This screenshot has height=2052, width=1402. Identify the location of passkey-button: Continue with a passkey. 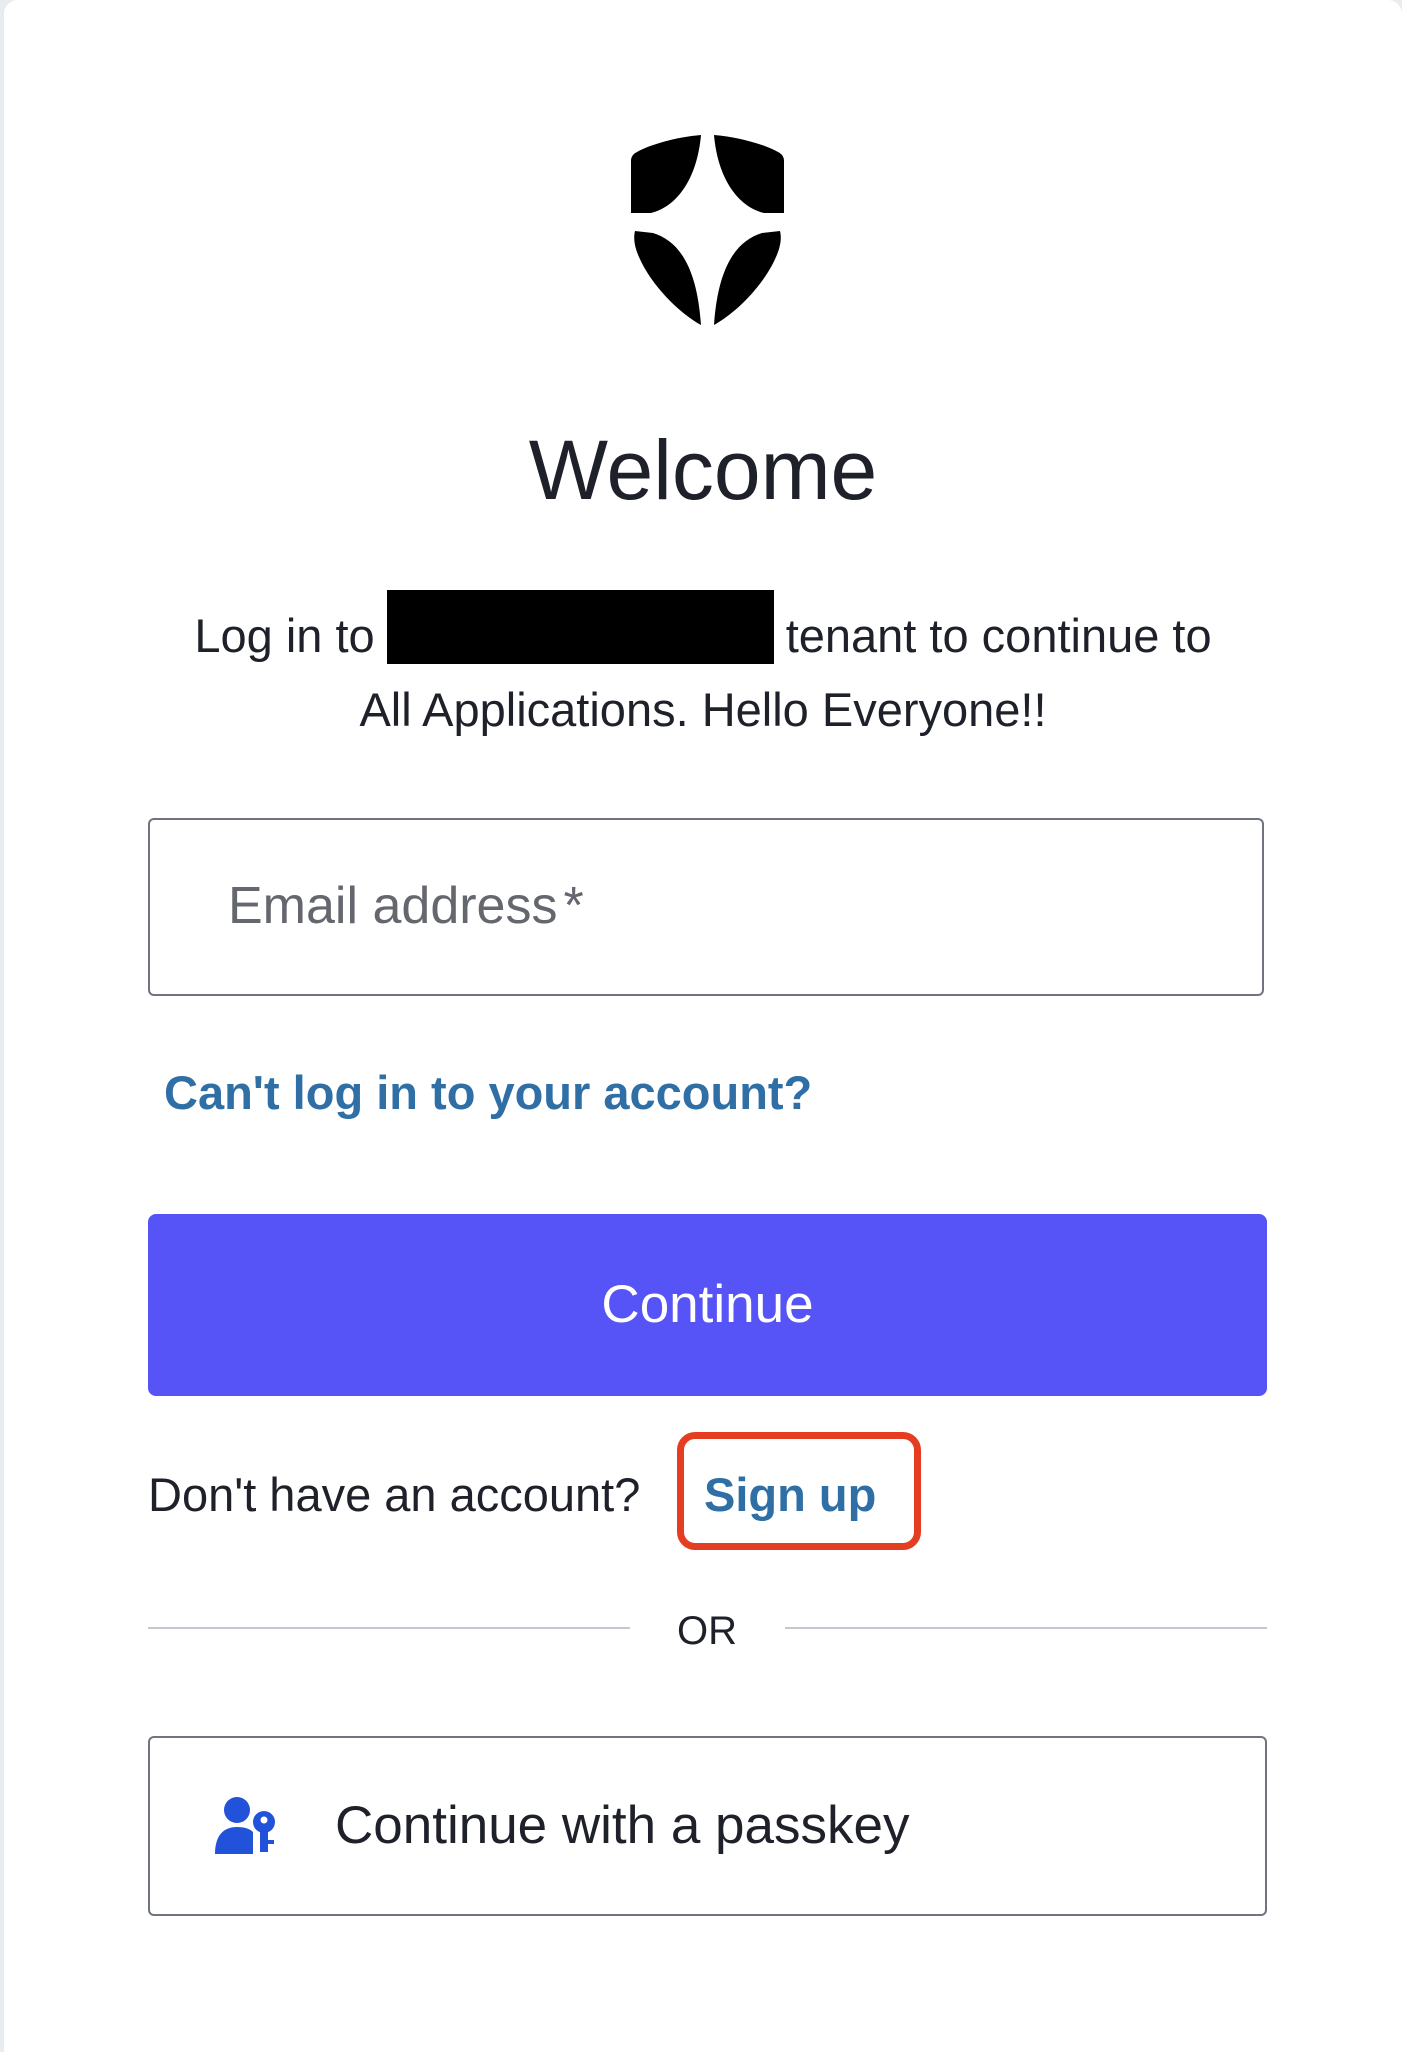
(707, 1826).